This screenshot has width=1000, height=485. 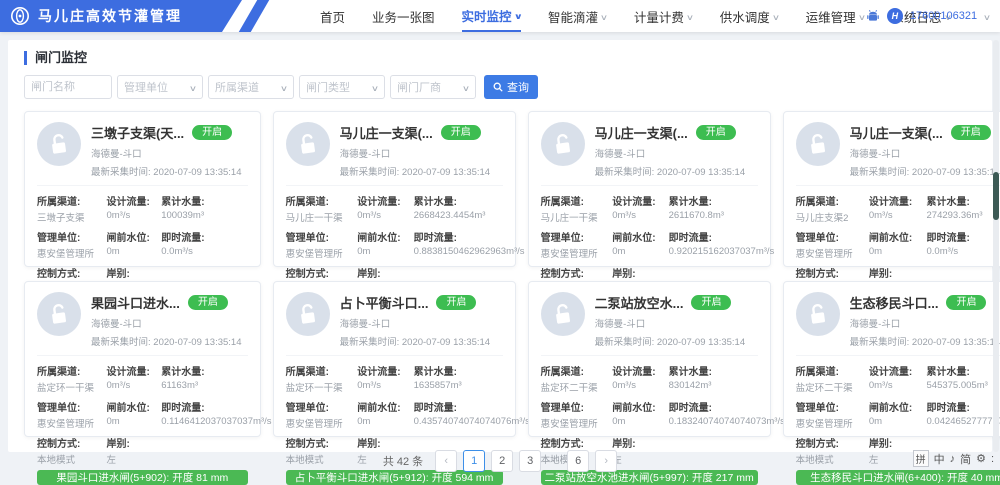 What do you see at coordinates (385, 442) in the screenshot?
I see `field-label: 岸别:` at bounding box center [385, 442].